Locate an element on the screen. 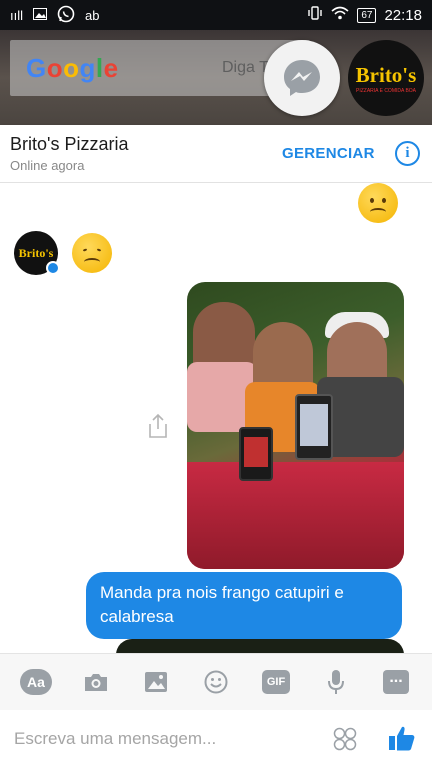  smiley-icon is located at coordinates (216, 682).